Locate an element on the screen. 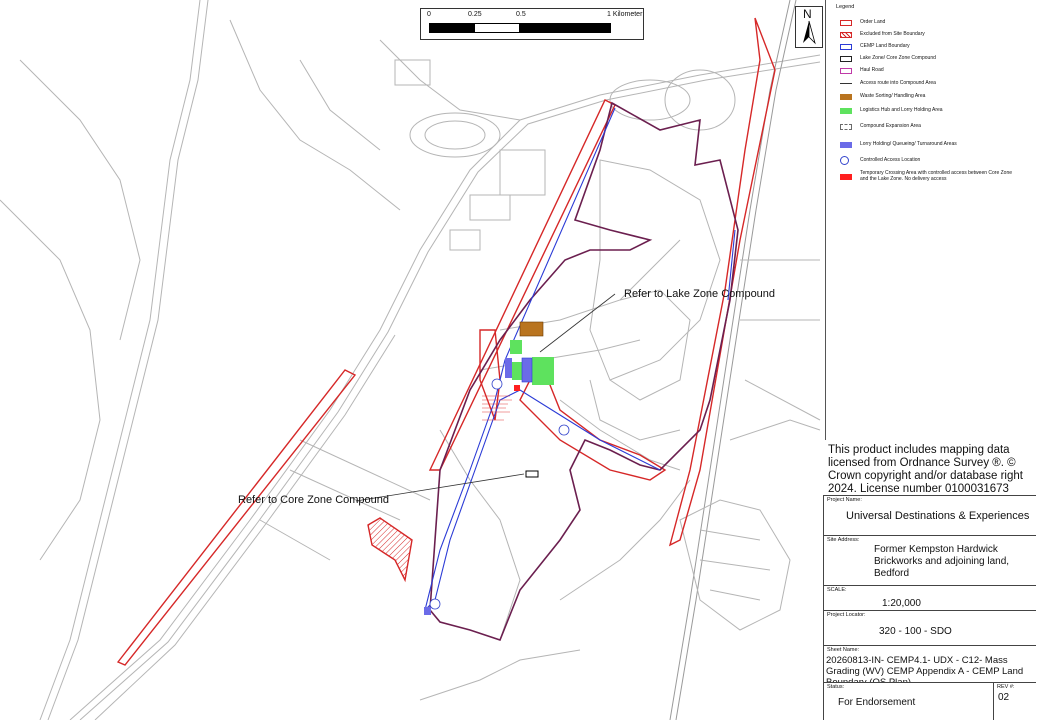 Image resolution: width=1037 pixels, height=720 pixels. scale-tick-05: 0.5 is located at coordinates (521, 14).